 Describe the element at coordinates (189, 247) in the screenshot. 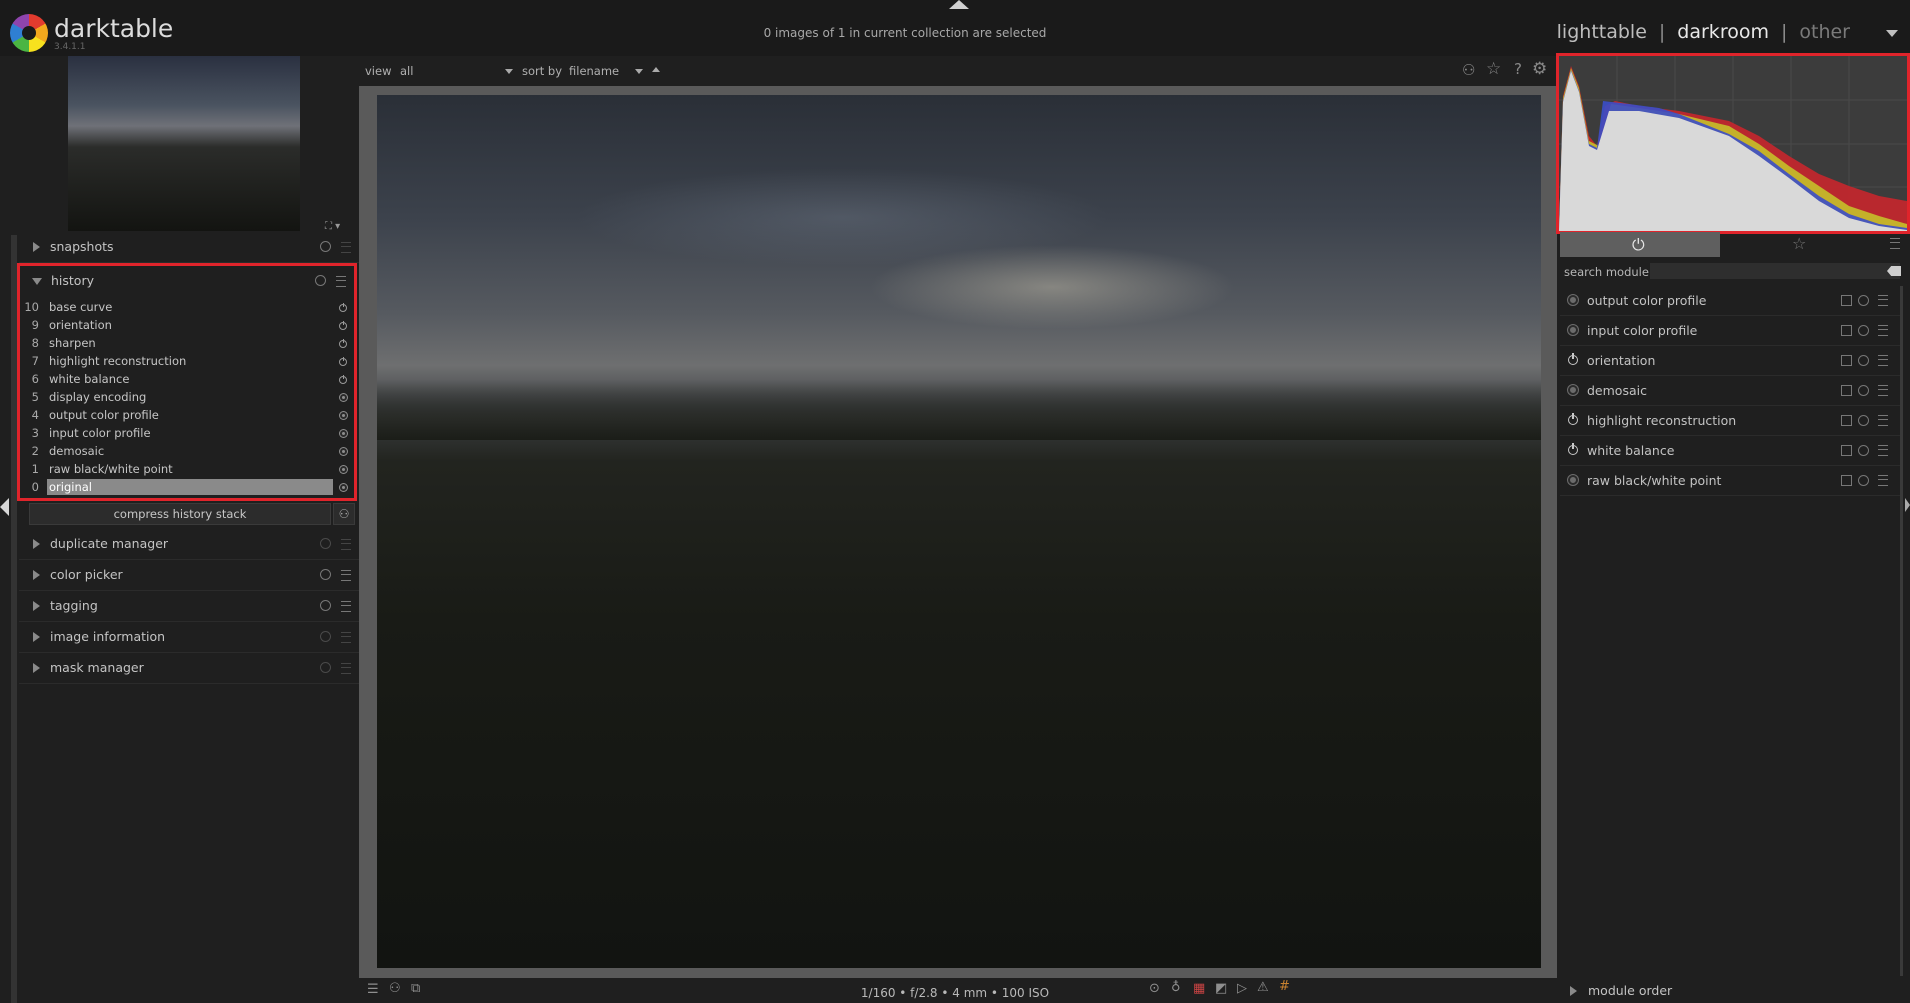

I see `module-snapshots: snapshots` at that location.